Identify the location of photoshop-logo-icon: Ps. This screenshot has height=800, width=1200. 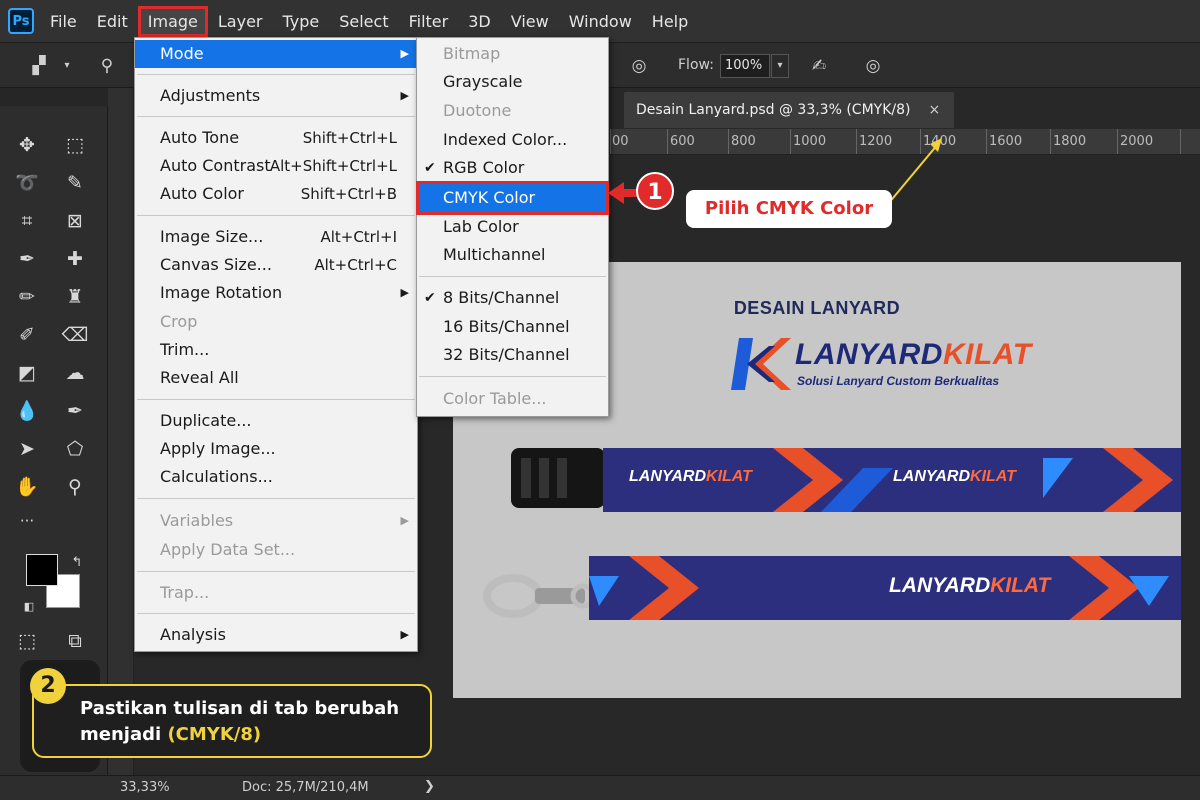
(21, 21).